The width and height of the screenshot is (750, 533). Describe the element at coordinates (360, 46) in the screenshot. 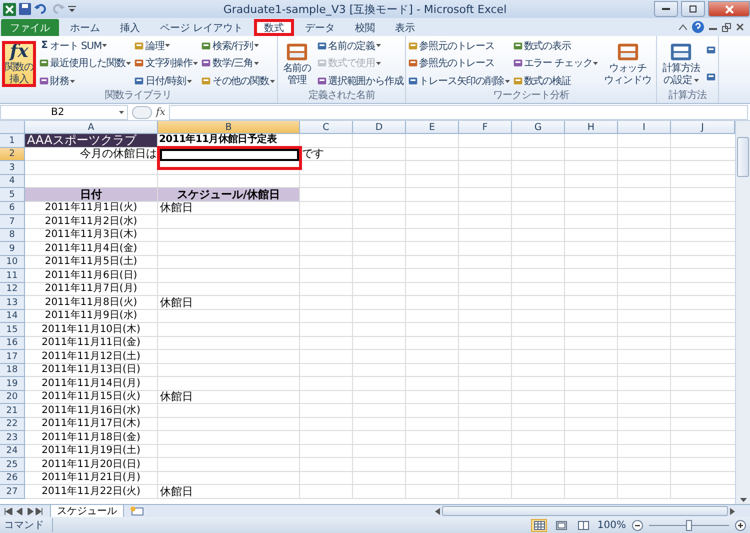

I see `ribbon-button: 名前の定義` at that location.